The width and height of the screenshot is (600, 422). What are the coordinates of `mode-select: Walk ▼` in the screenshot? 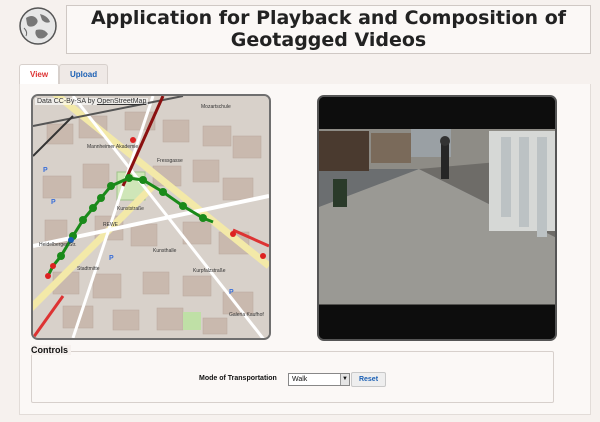 It's located at (319, 379).